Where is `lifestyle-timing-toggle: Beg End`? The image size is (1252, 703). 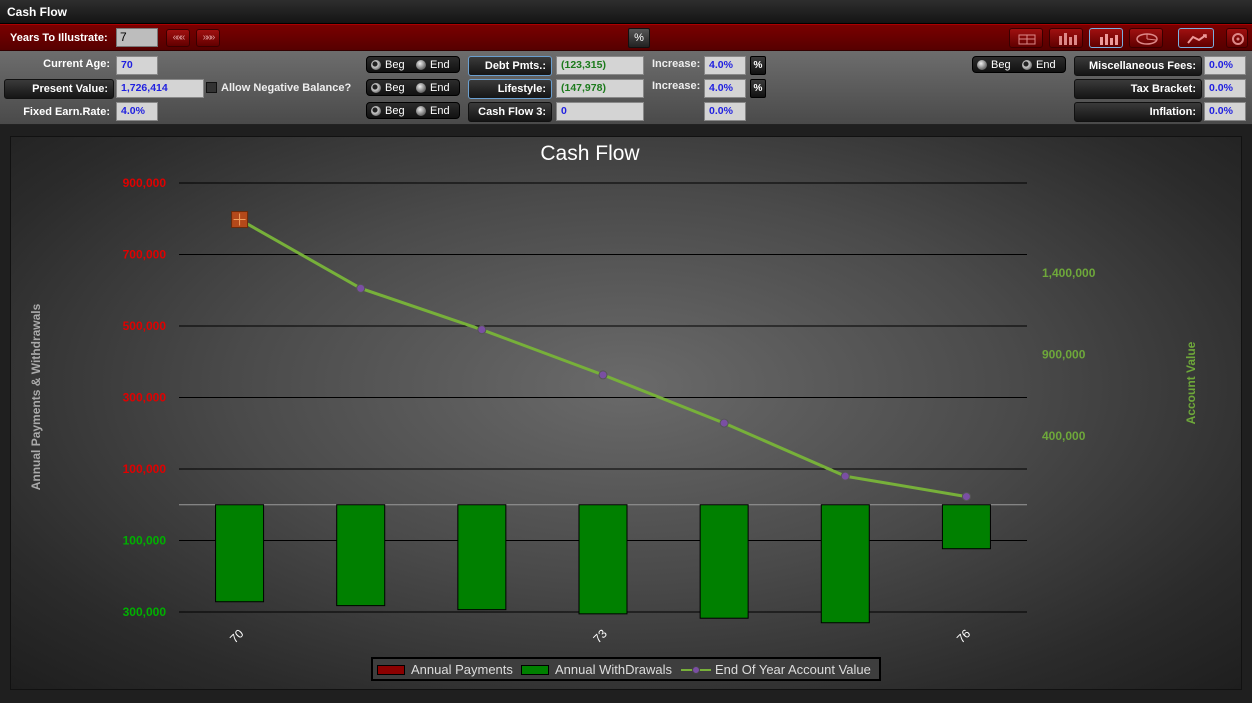
lifestyle-timing-toggle: Beg End is located at coordinates (413, 87).